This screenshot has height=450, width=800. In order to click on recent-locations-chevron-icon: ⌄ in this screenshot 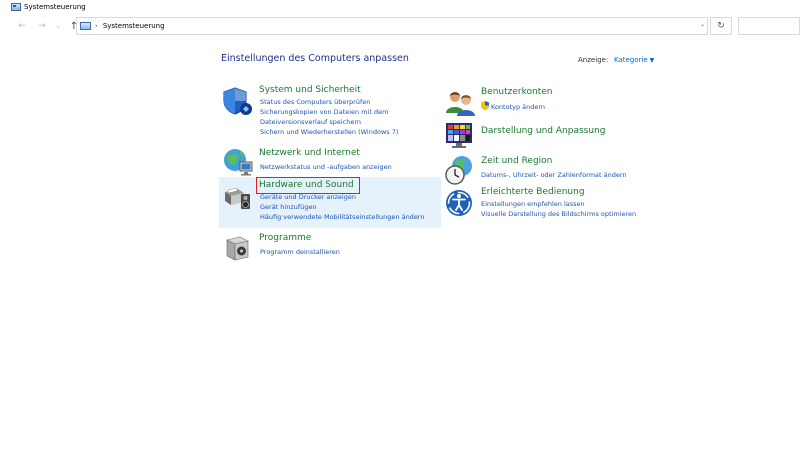, I will do `click(58, 26)`.